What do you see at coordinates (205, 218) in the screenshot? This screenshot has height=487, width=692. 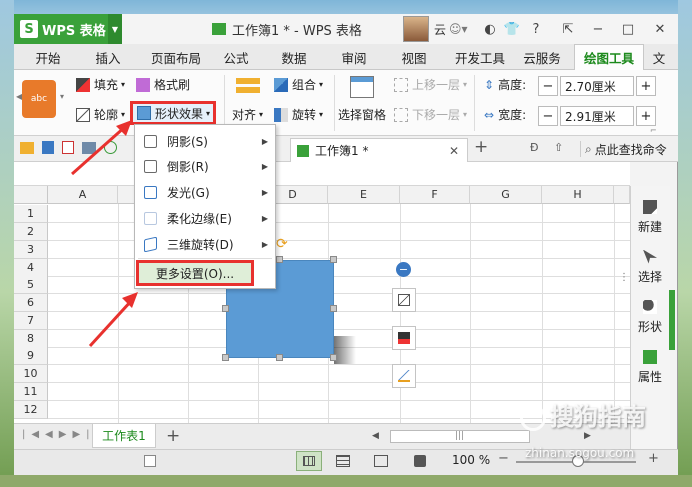 I see `menu-item-soft-edges: 柔化边缘(E) ▶` at bounding box center [205, 218].